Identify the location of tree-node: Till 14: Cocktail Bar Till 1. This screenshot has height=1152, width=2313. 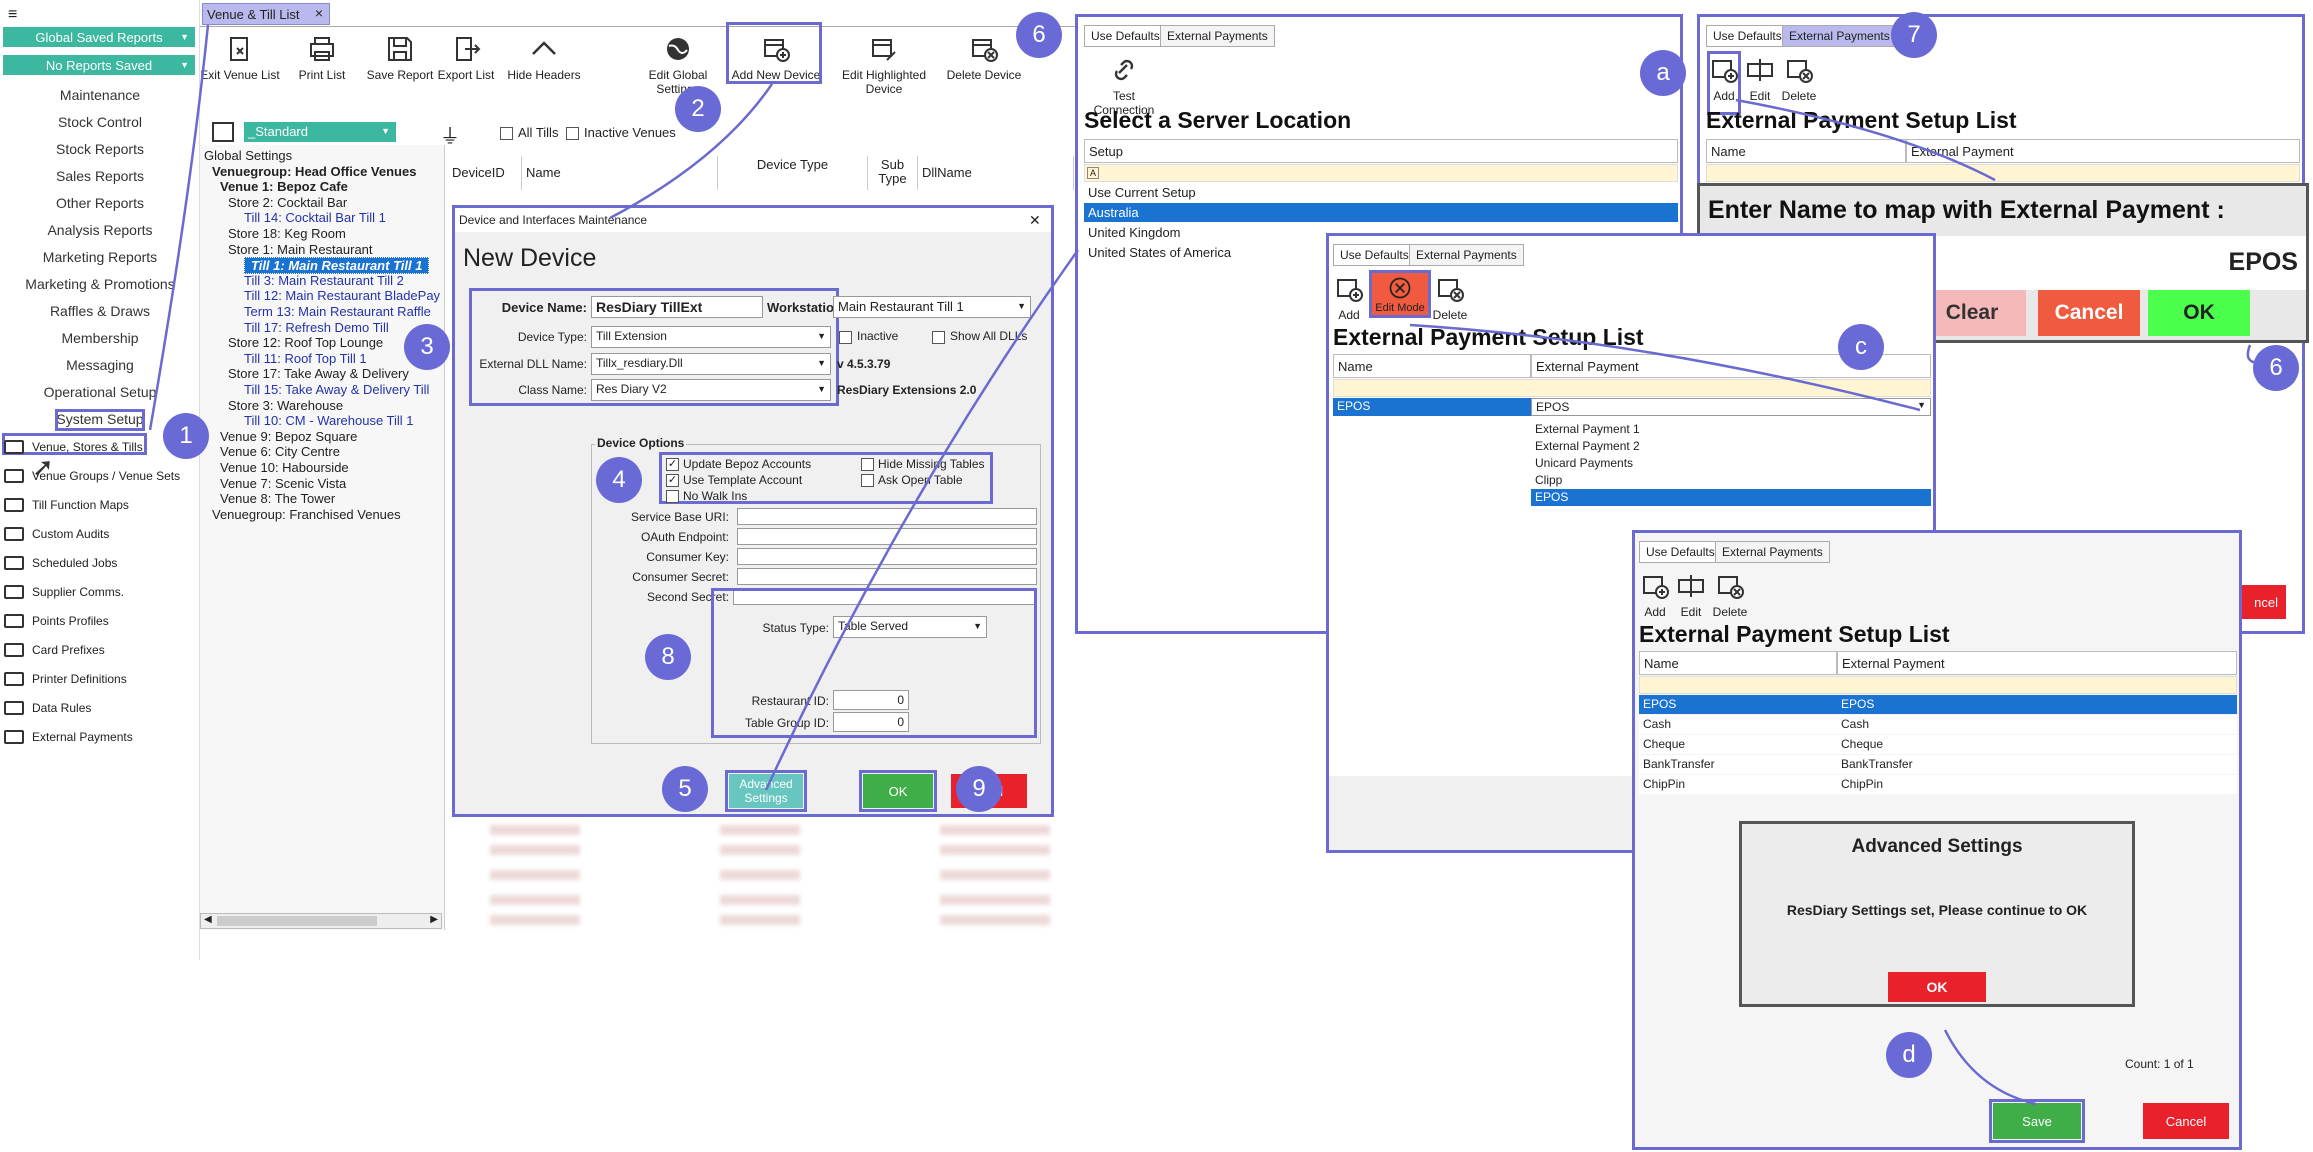
(315, 217).